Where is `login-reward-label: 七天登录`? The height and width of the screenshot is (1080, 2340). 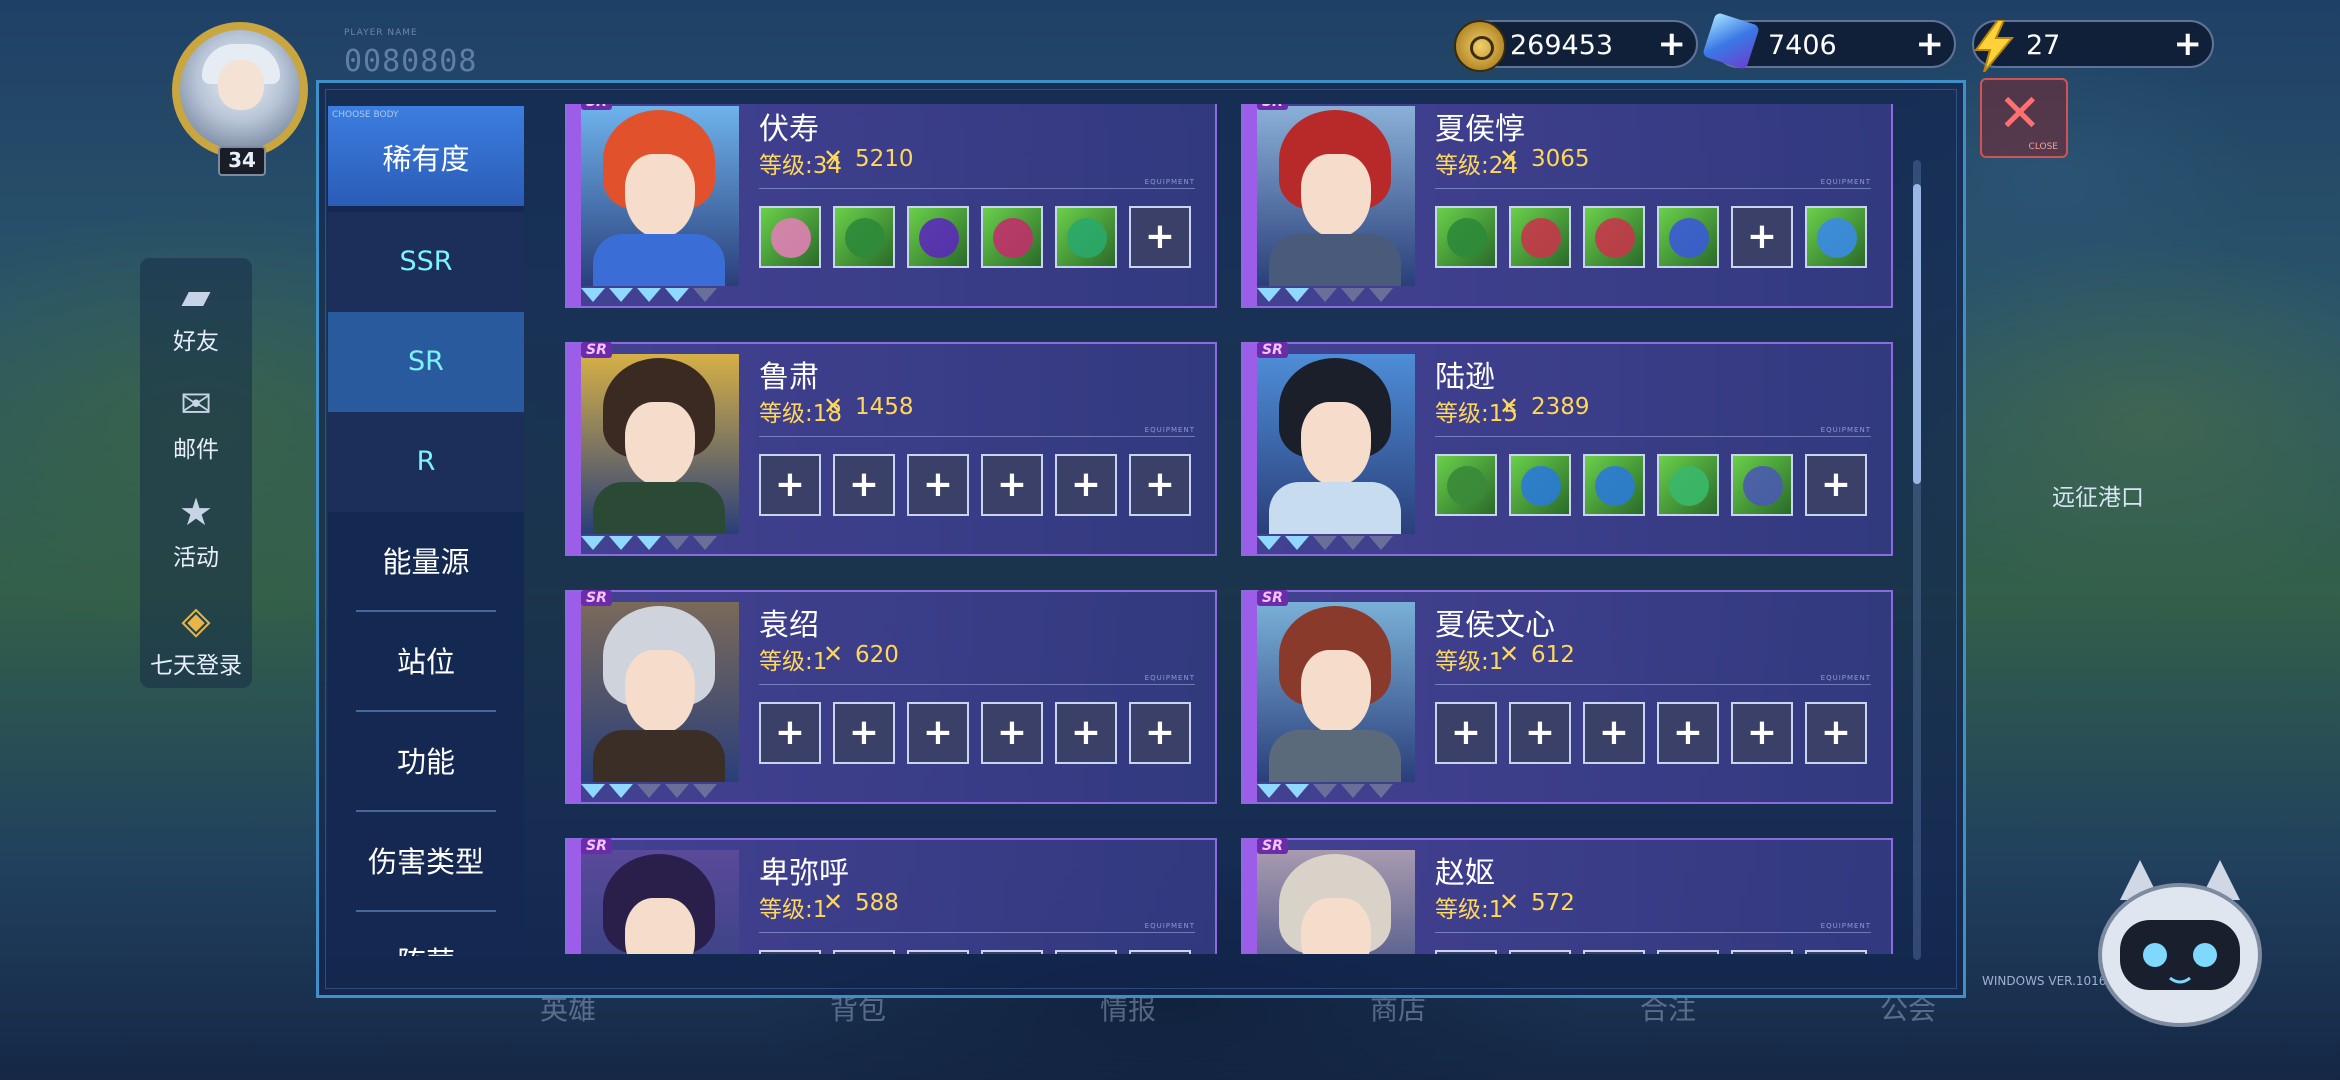
login-reward-label: 七天登录 is located at coordinates (196, 666).